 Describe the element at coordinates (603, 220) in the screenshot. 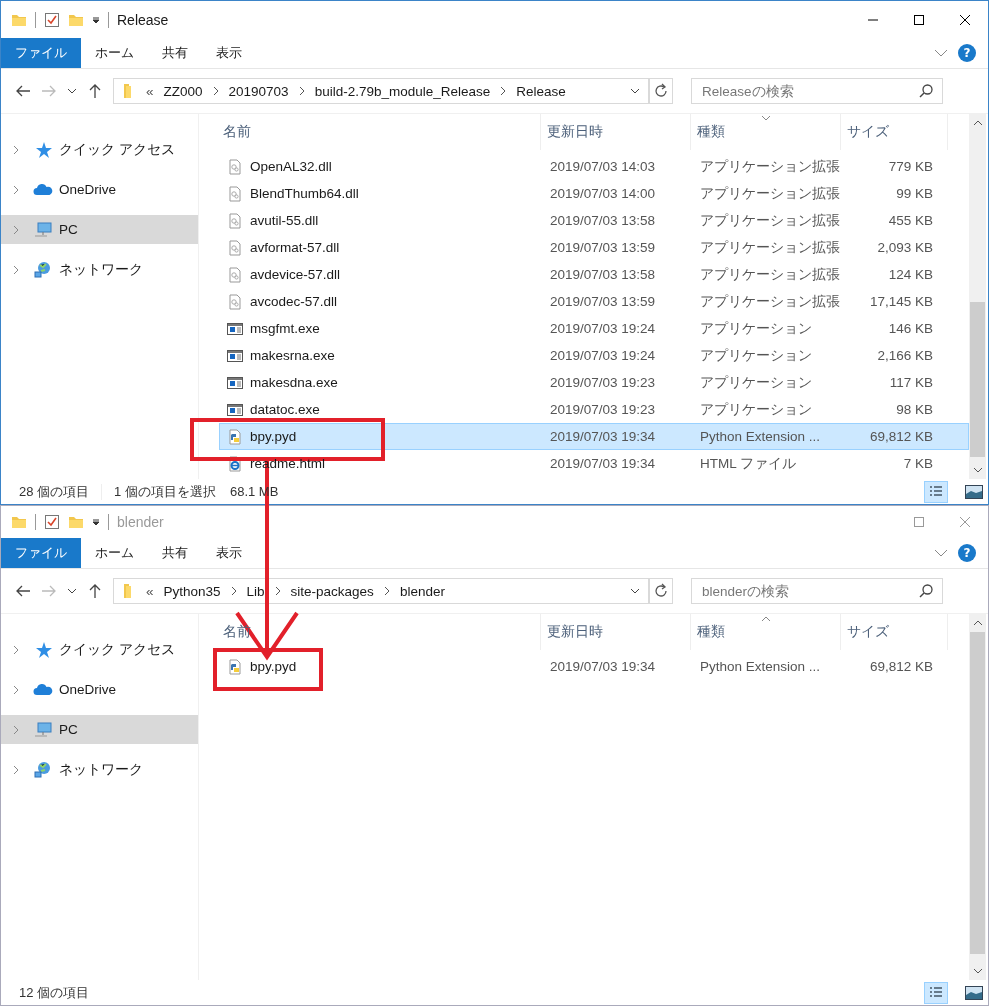

I see `modified-date: 2019/07/03 13:58` at that location.